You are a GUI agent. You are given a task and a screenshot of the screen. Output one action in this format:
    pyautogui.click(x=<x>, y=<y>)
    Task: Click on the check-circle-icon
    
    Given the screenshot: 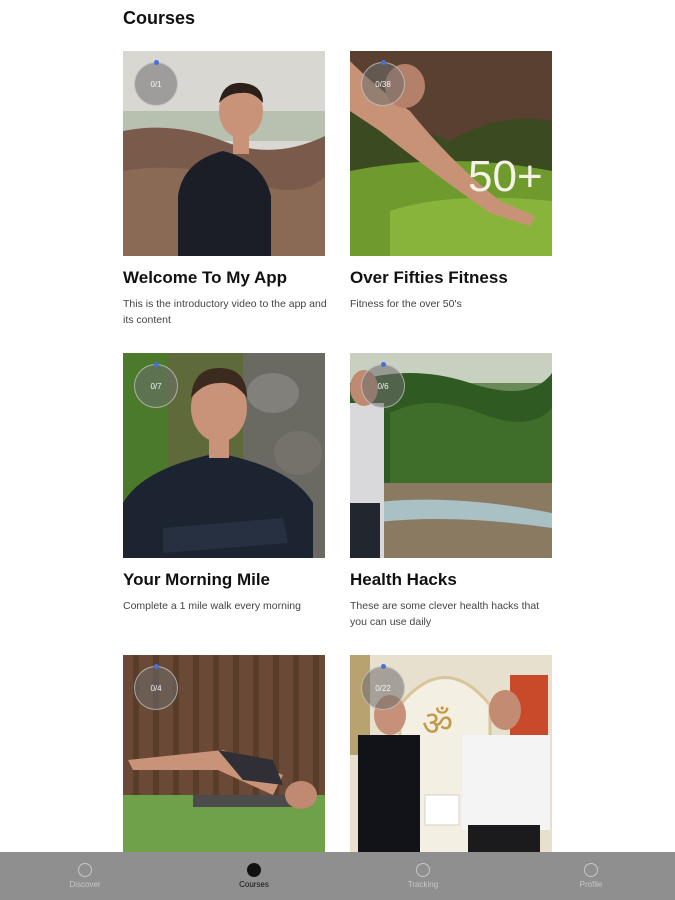 What is the action you would take?
    pyautogui.click(x=423, y=870)
    